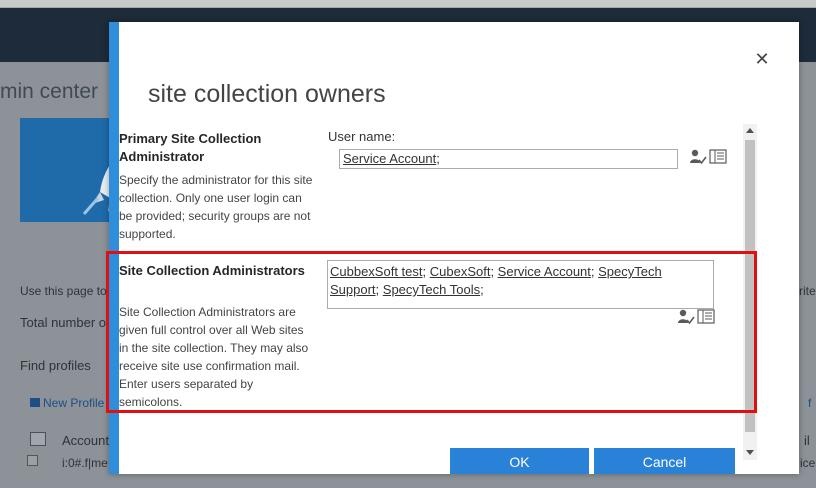 The height and width of the screenshot is (488, 816). Describe the element at coordinates (807, 291) in the screenshot. I see `bg-right-text-1: rite.` at that location.